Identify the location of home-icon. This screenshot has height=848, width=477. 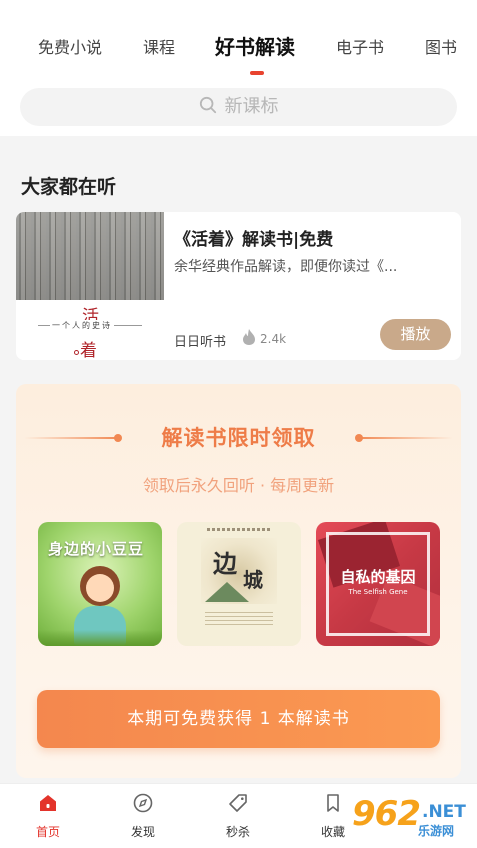
(48, 803).